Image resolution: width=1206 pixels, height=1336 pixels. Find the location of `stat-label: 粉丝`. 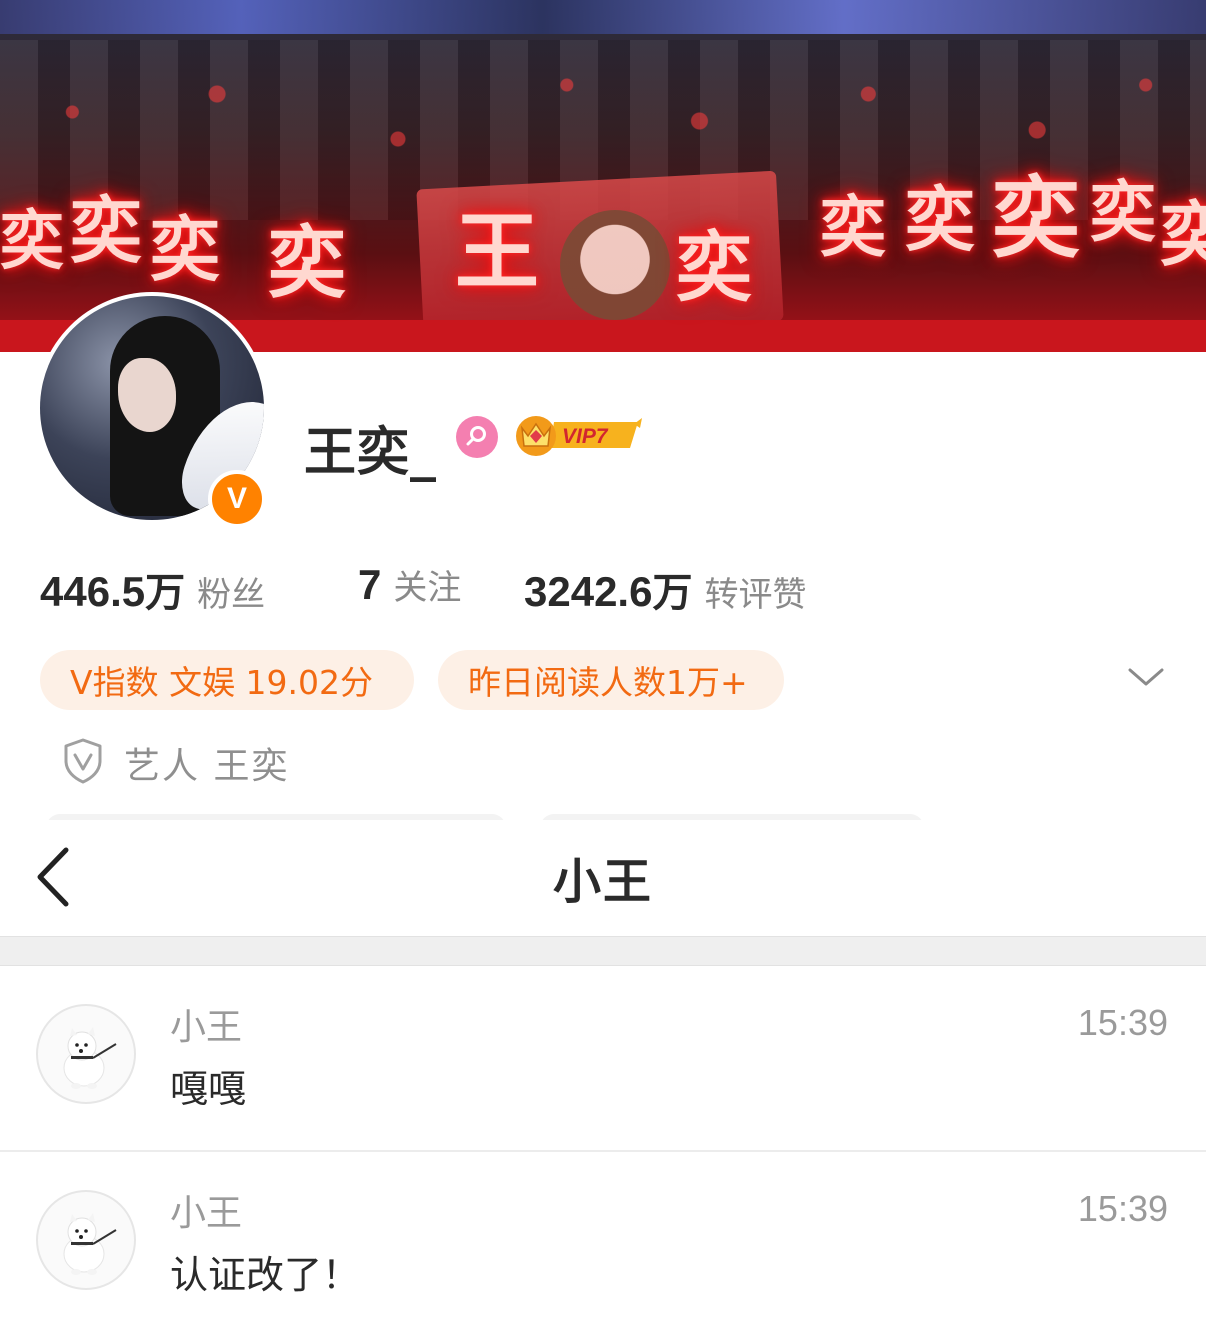

stat-label: 粉丝 is located at coordinates (231, 595).